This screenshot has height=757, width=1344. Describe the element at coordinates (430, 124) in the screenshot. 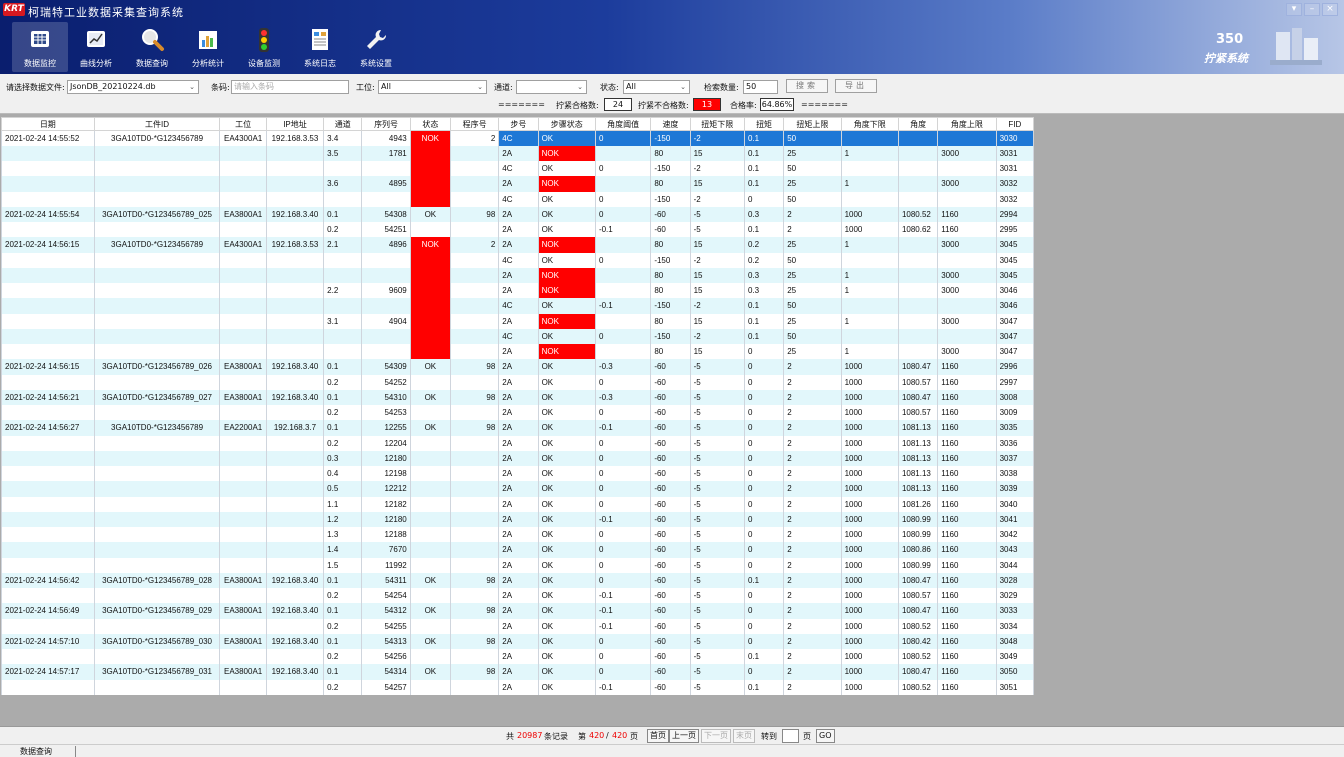

I see `column-header: 状态` at that location.